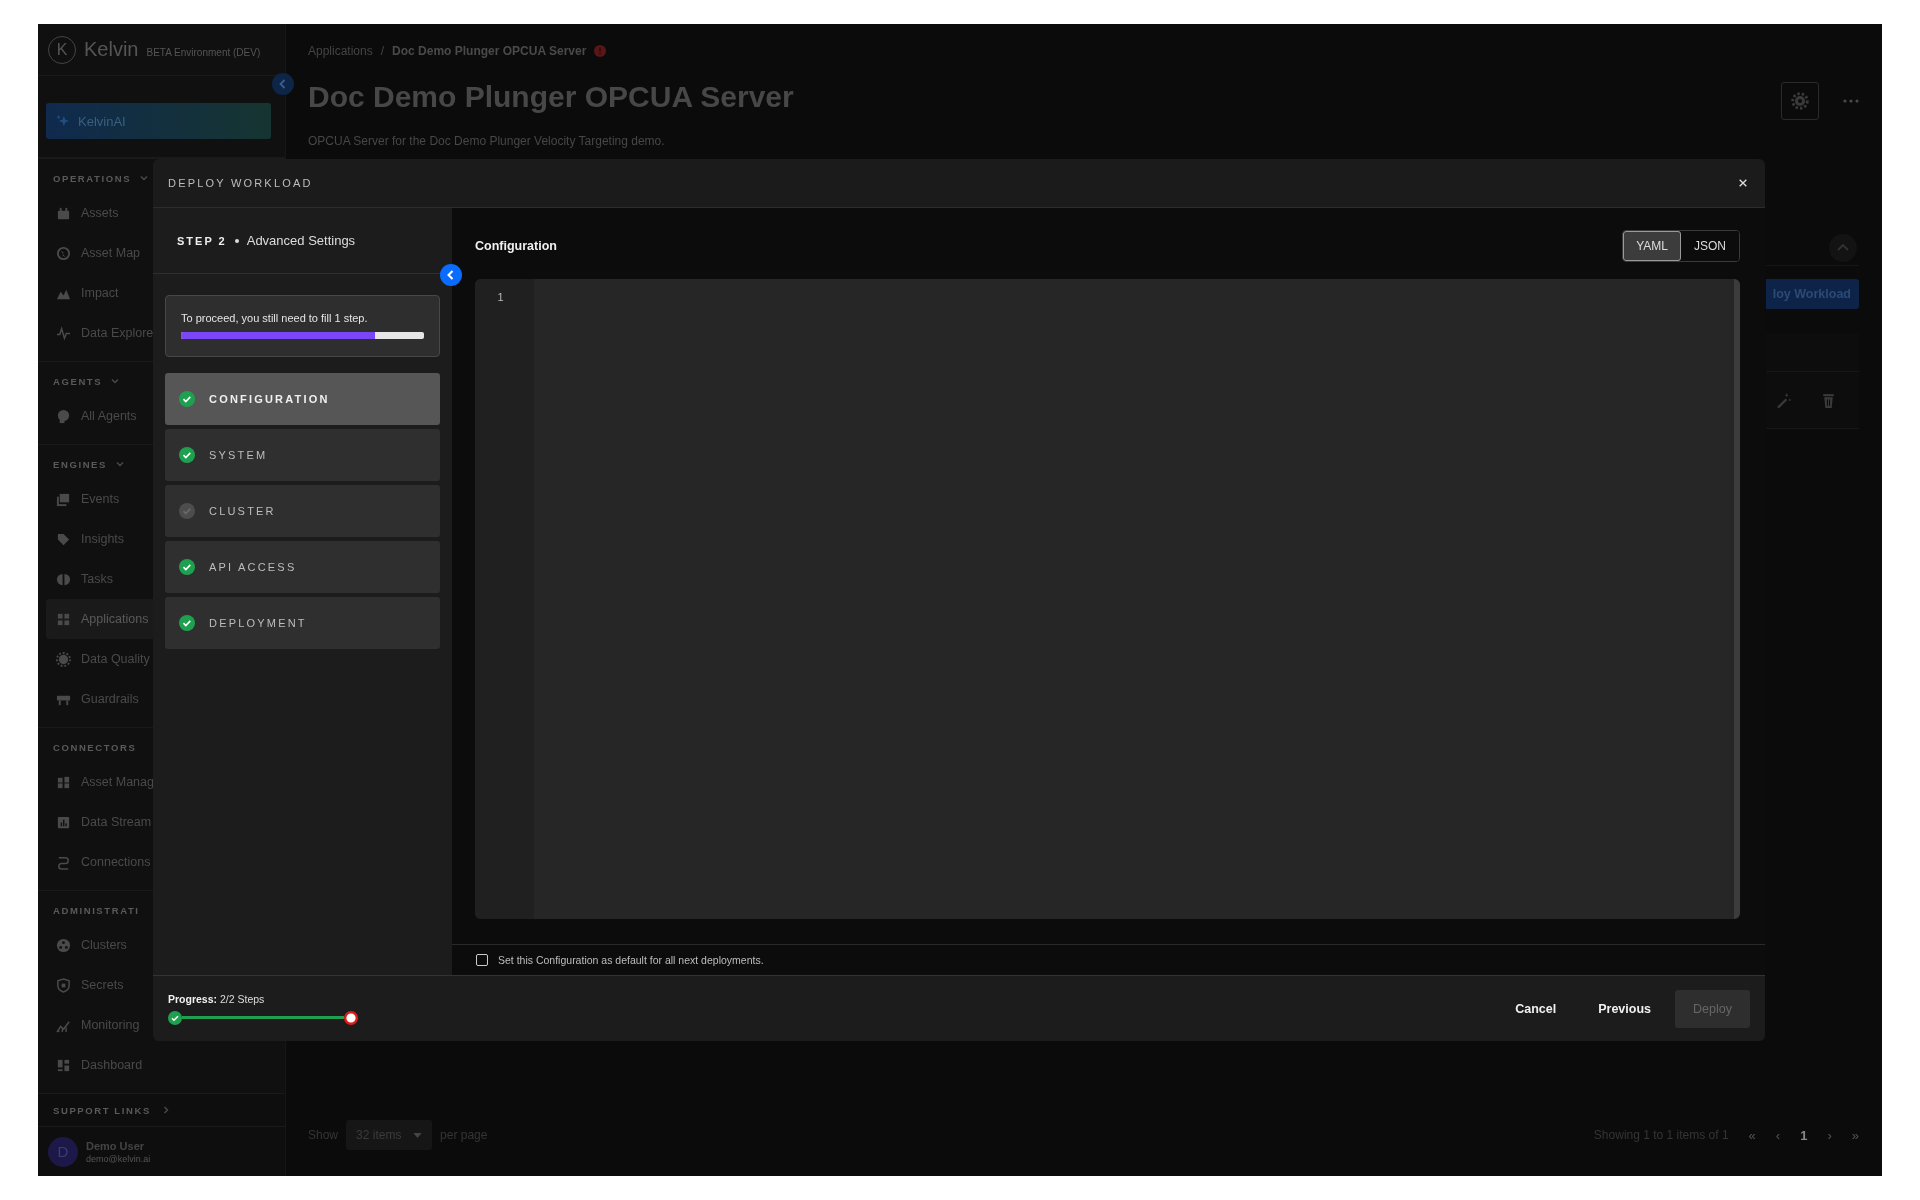 This screenshot has height=1200, width=1920. What do you see at coordinates (111, 49) in the screenshot?
I see `logo-text: Kelvin` at bounding box center [111, 49].